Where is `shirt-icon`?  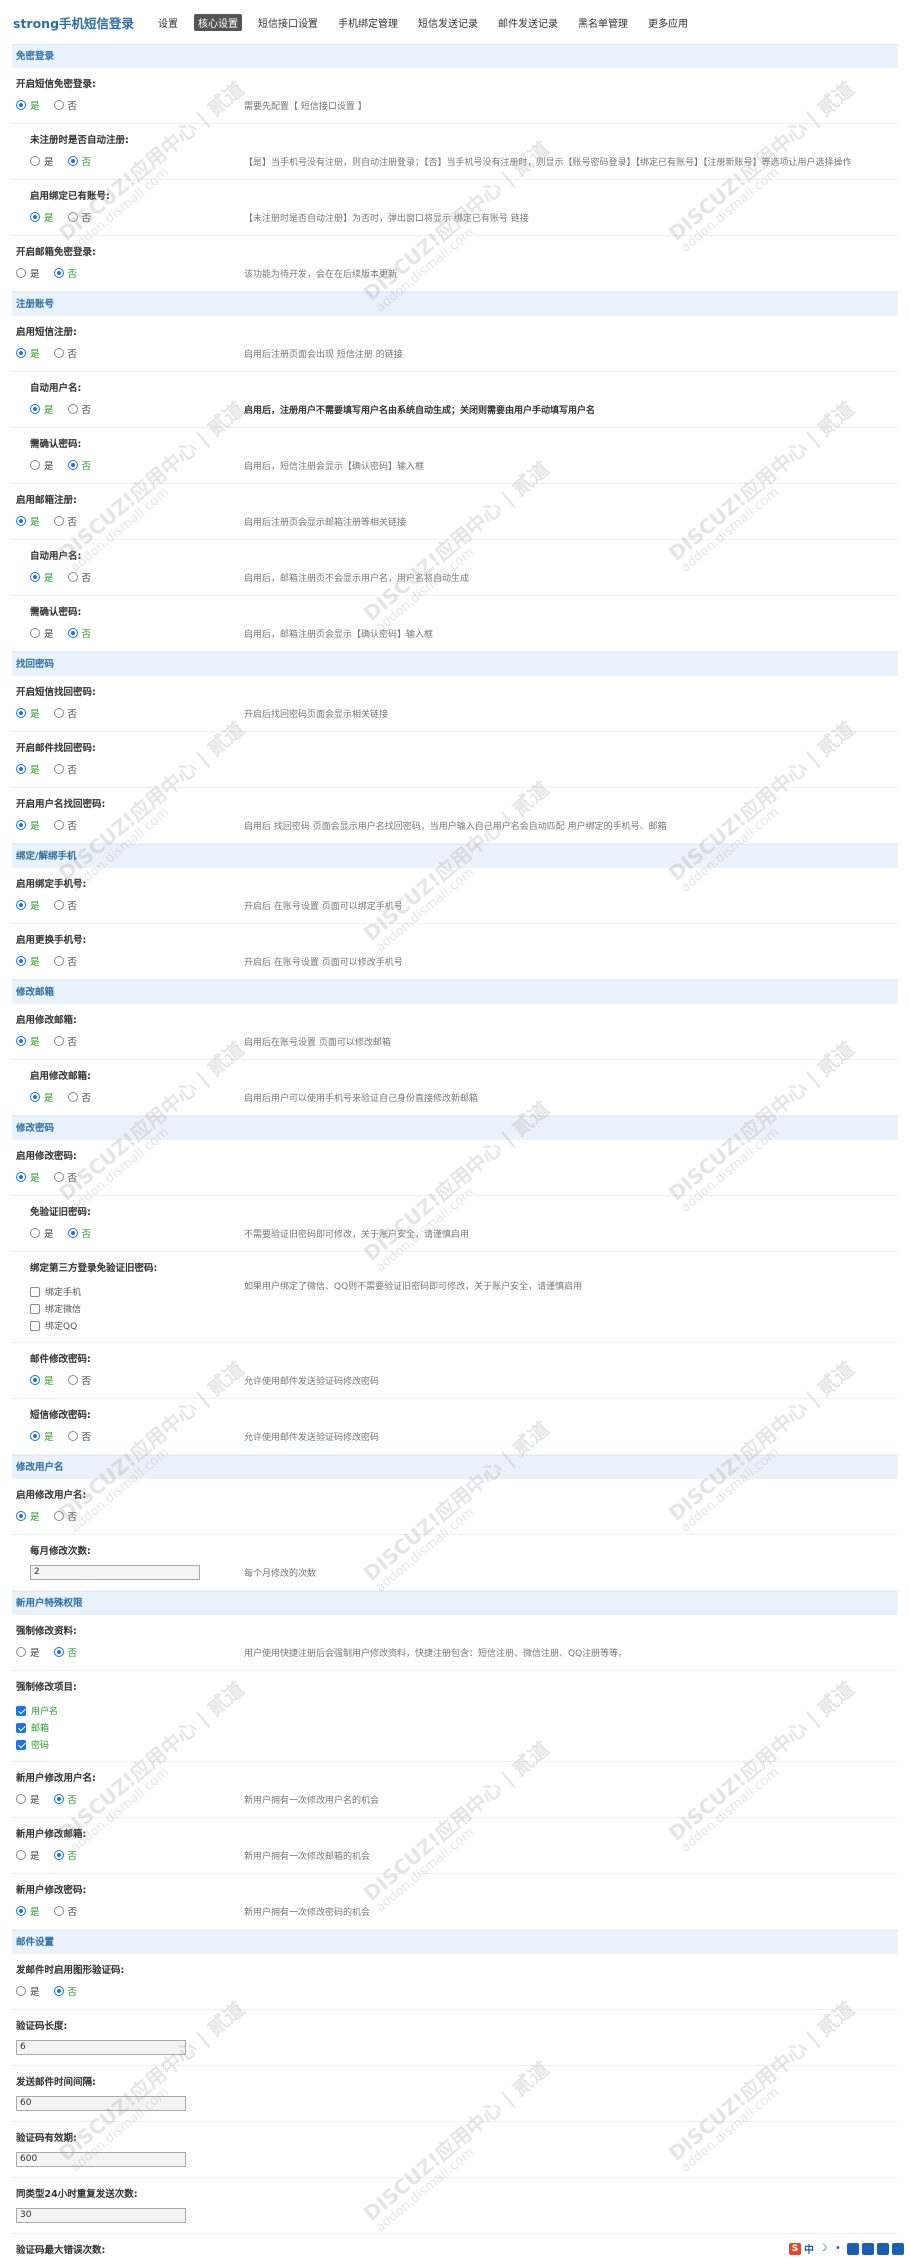
shirt-icon is located at coordinates (883, 2248).